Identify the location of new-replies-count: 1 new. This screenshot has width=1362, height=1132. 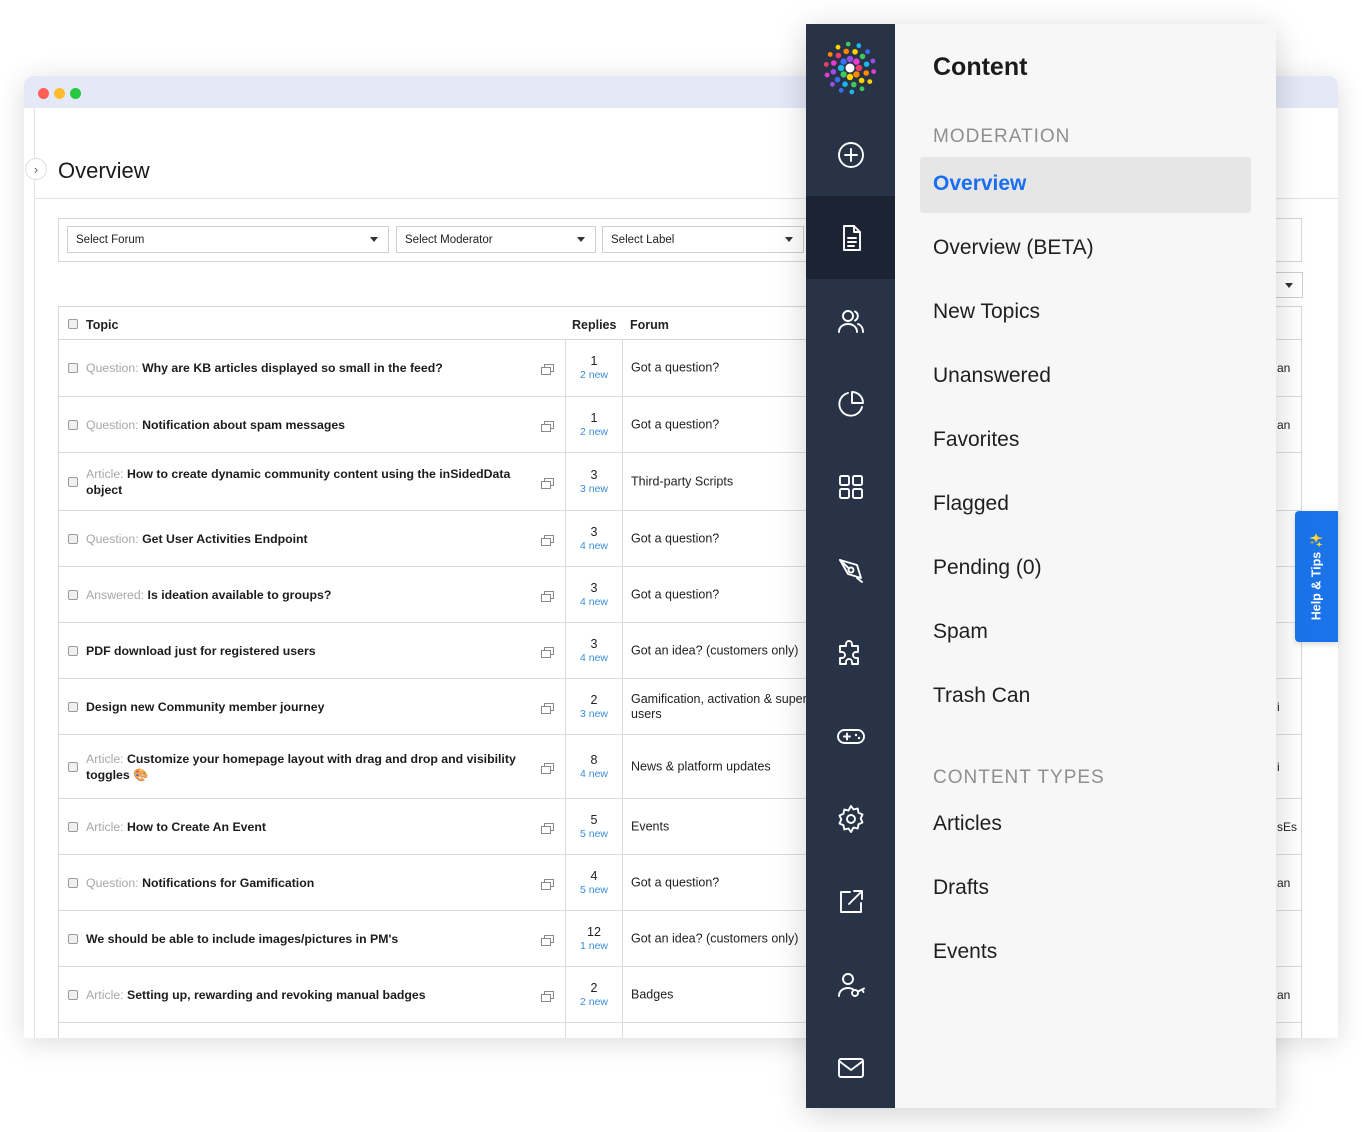
(594, 946).